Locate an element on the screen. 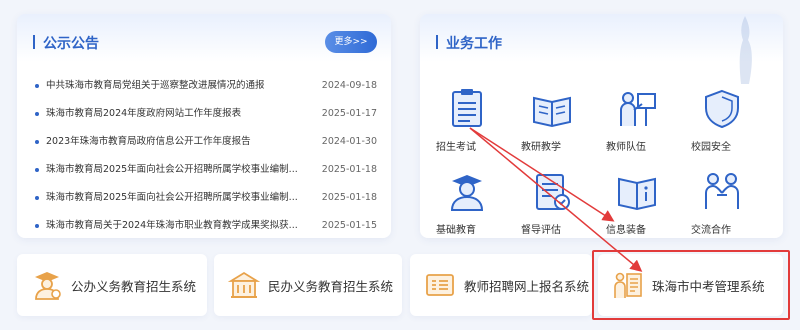 The height and width of the screenshot is (330, 800). teacher-recruit-system-card: 教师招聘网上报名系统 is located at coordinates (501, 285).